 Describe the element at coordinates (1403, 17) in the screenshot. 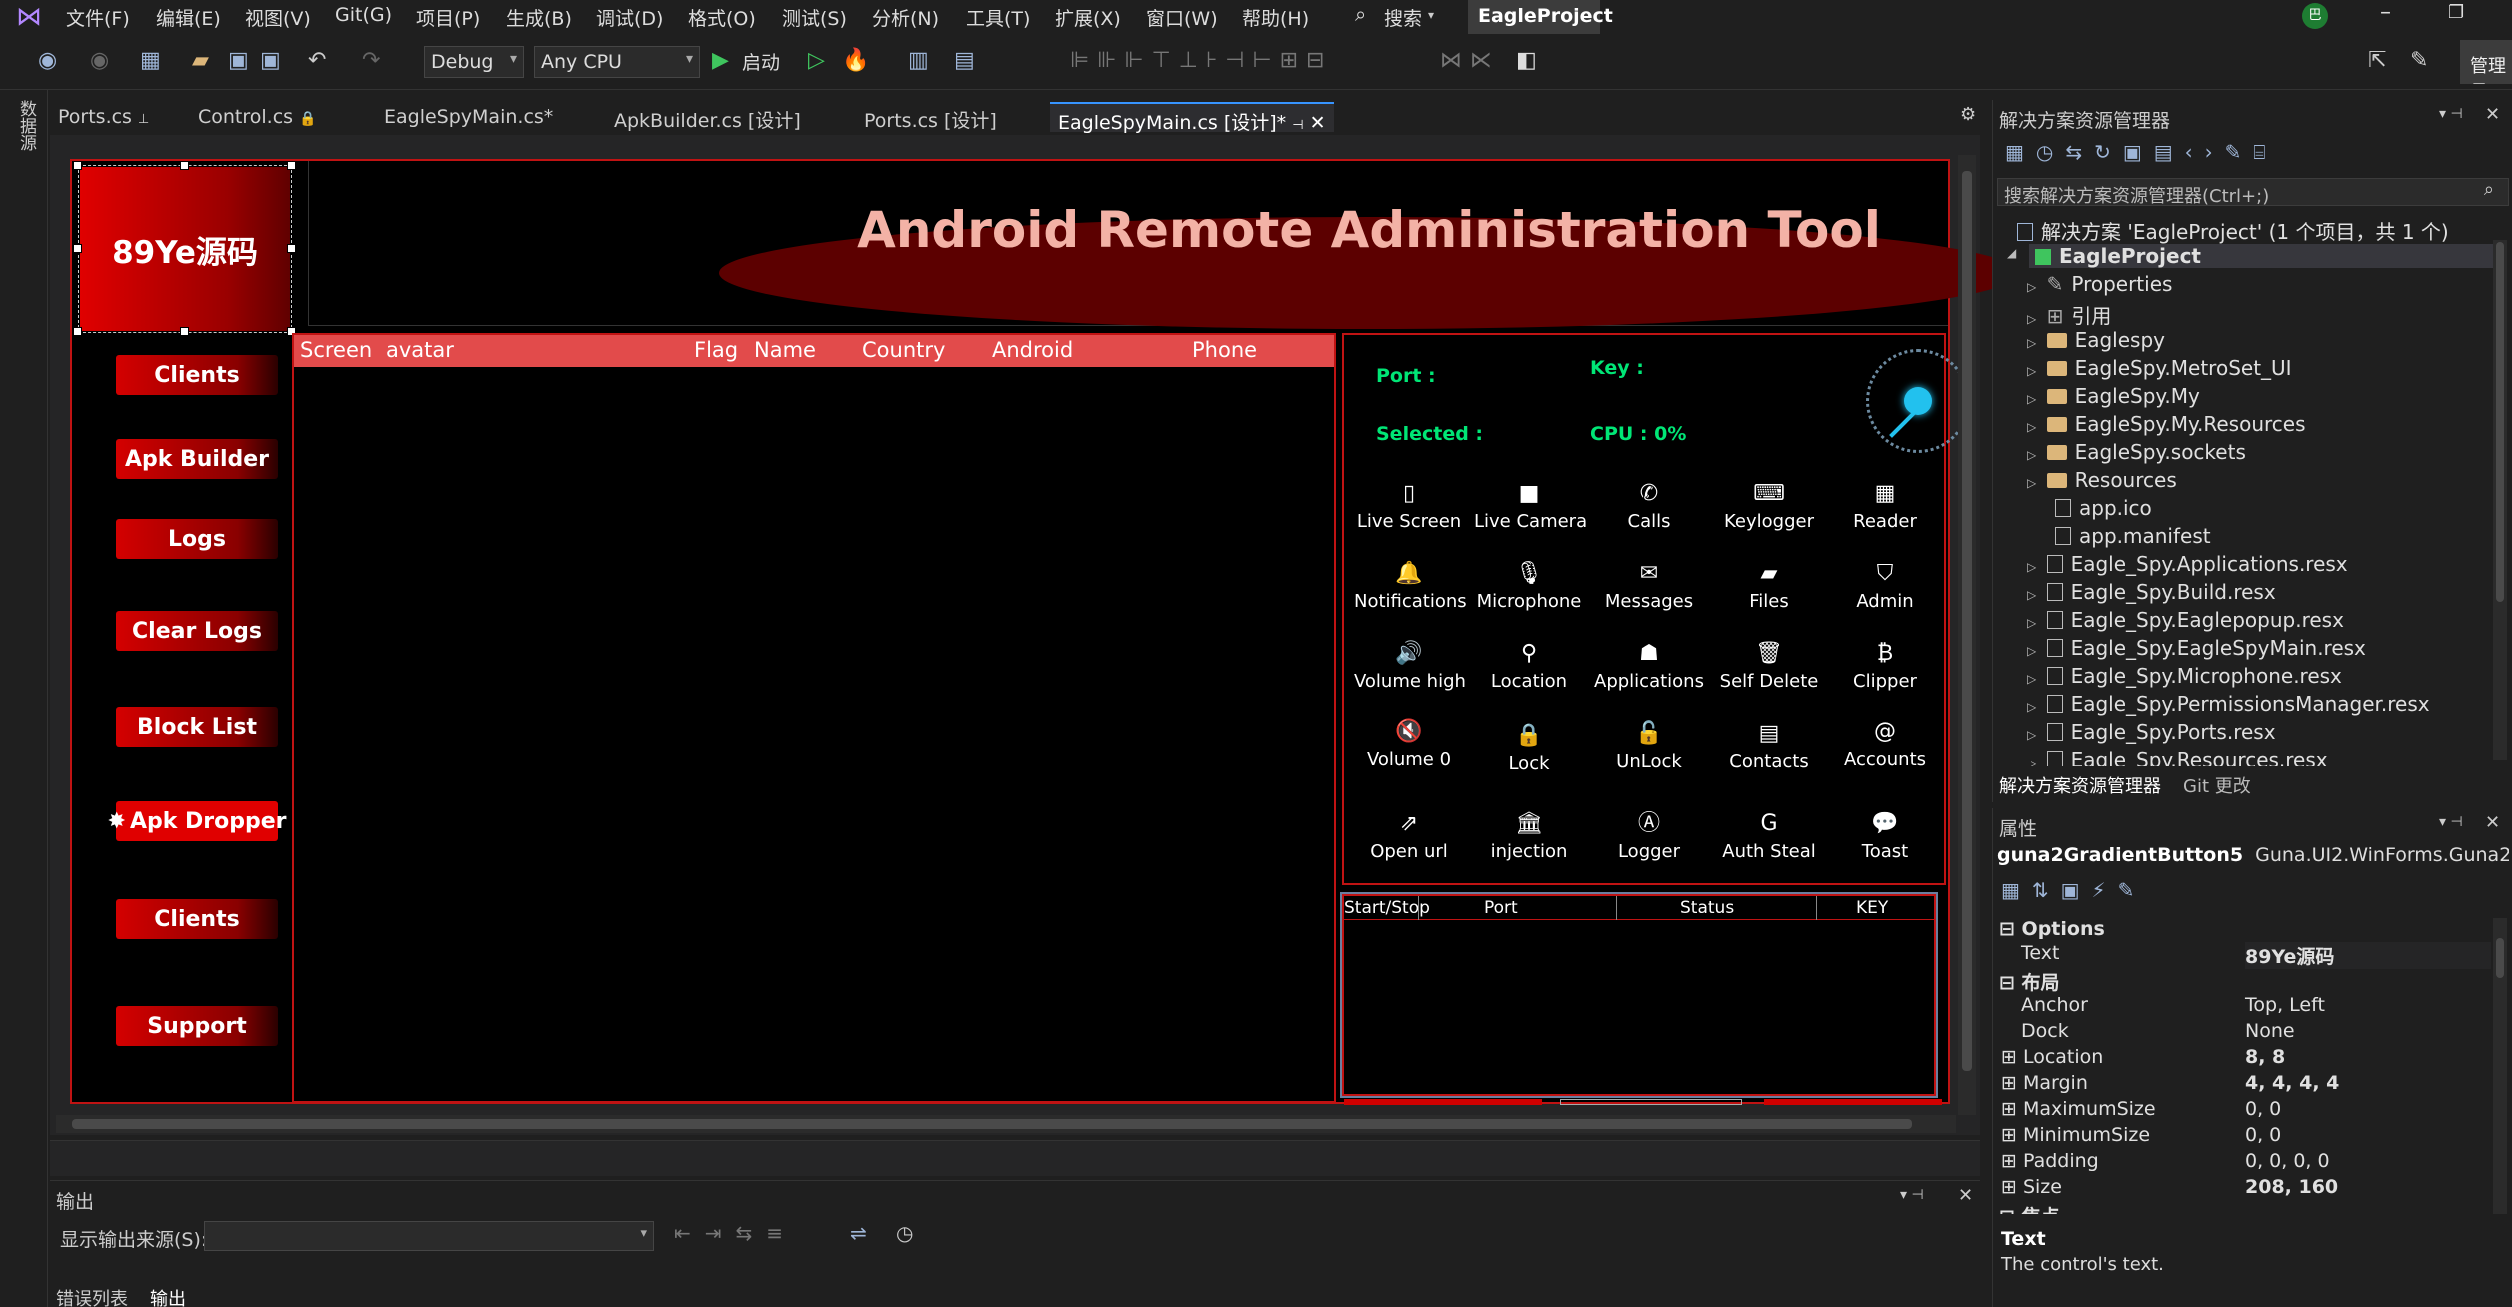

I see `search-label: 搜索` at that location.